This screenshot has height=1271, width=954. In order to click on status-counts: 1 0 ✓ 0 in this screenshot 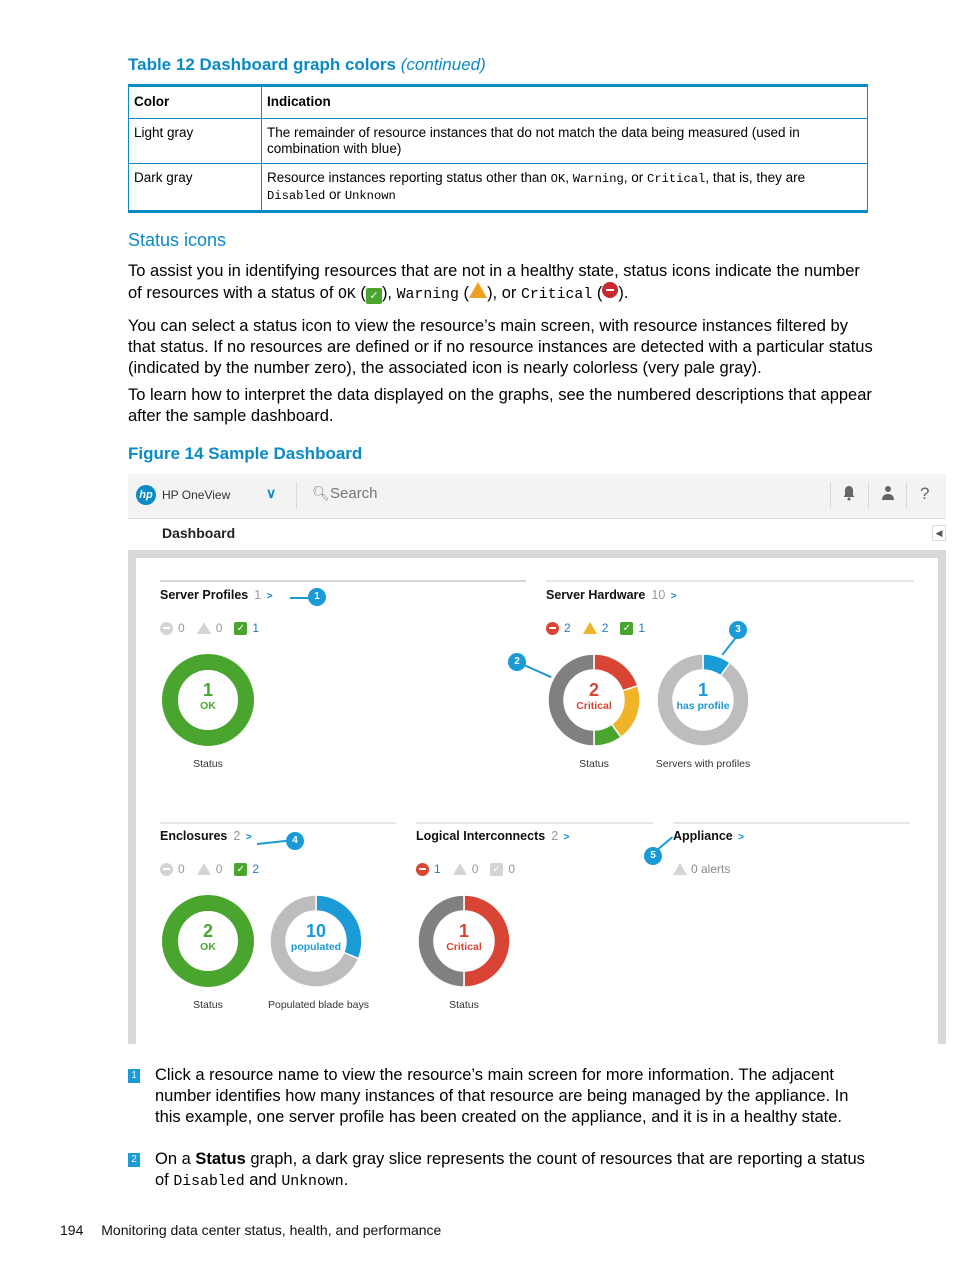, I will do `click(471, 869)`.